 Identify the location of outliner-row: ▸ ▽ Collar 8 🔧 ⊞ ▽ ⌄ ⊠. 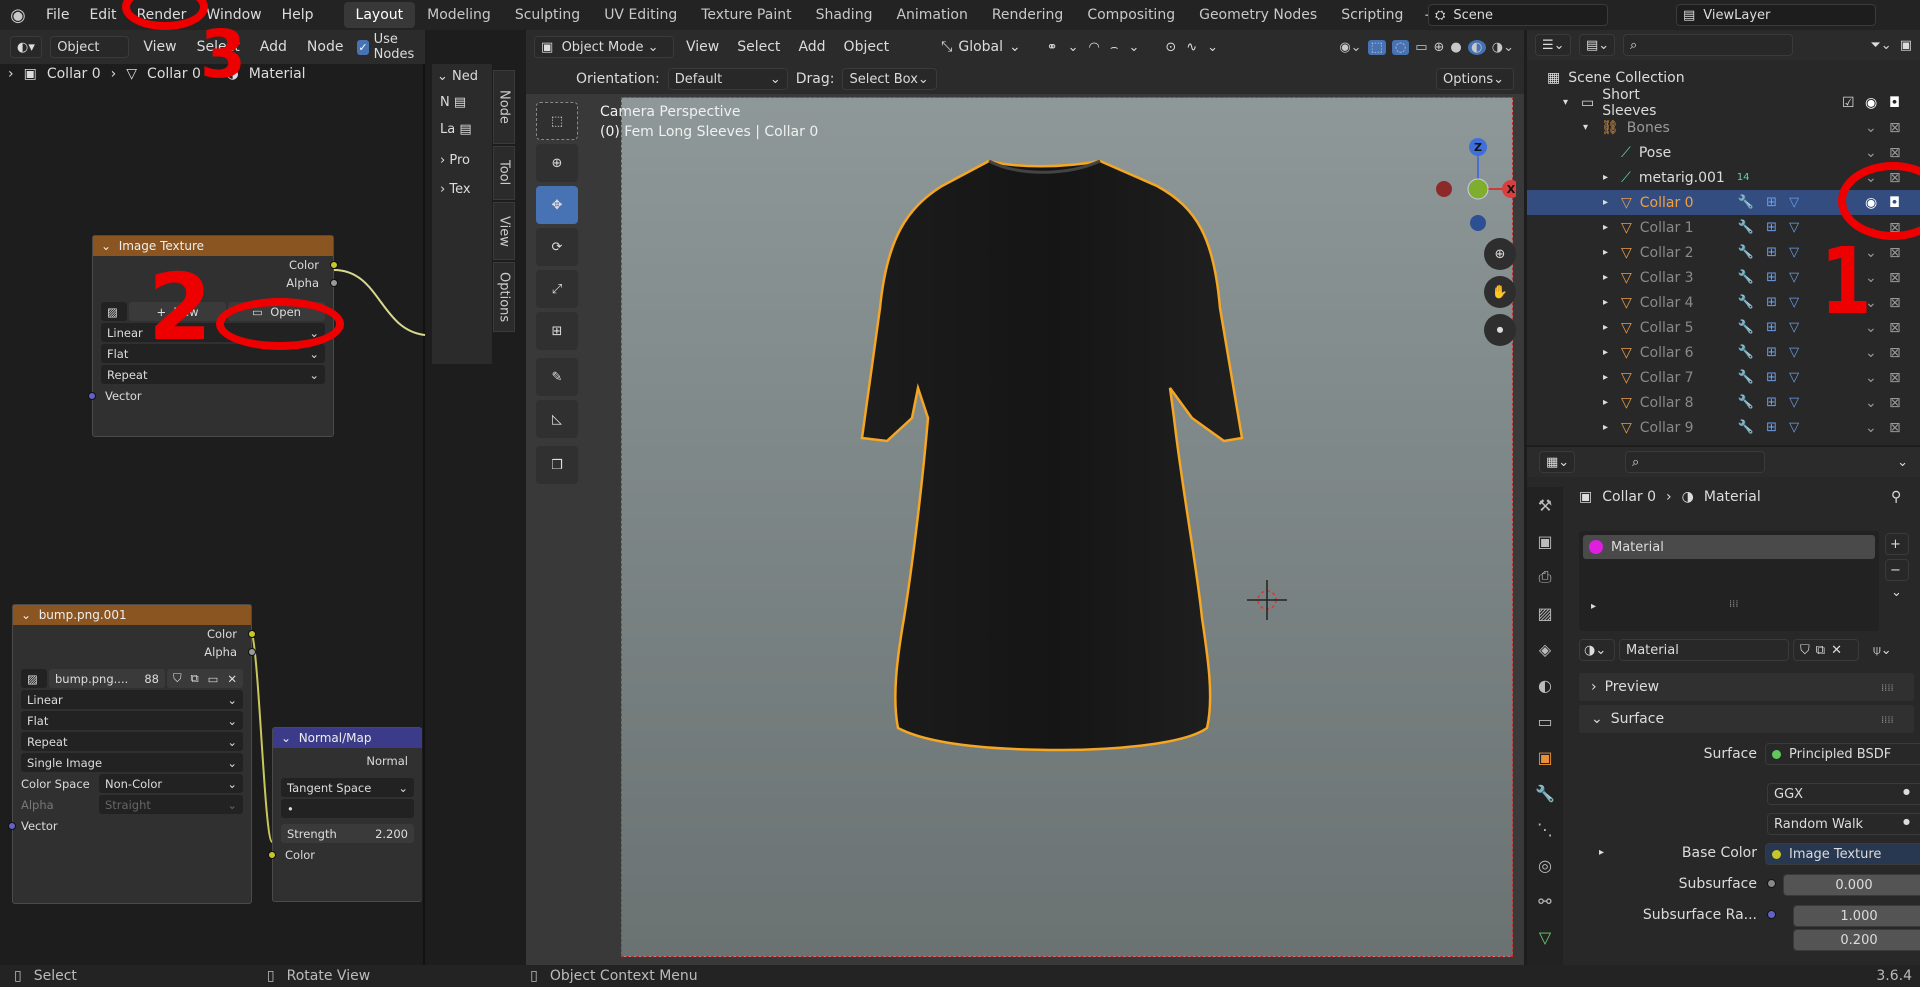
(1723, 402).